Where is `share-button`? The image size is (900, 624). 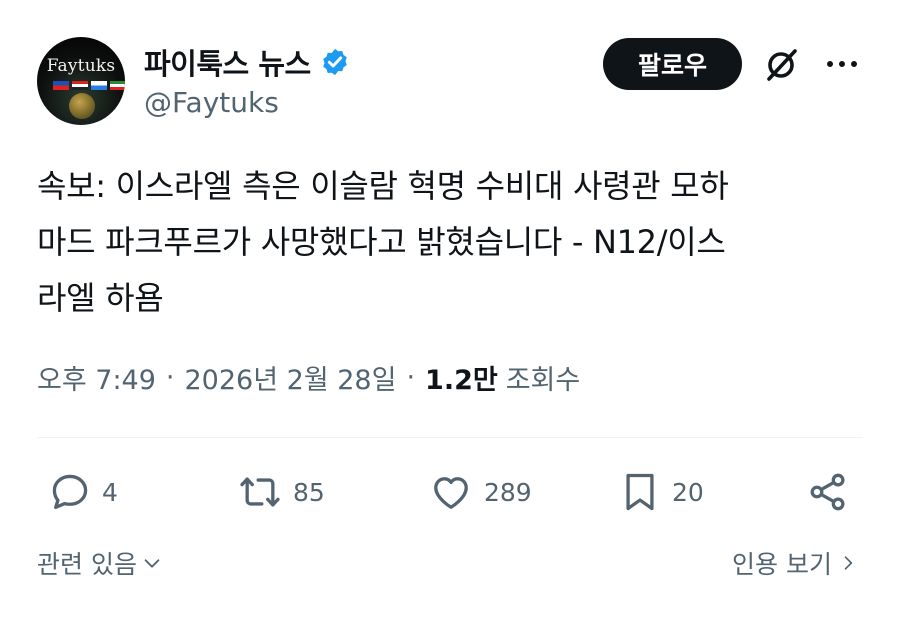 share-button is located at coordinates (828, 492).